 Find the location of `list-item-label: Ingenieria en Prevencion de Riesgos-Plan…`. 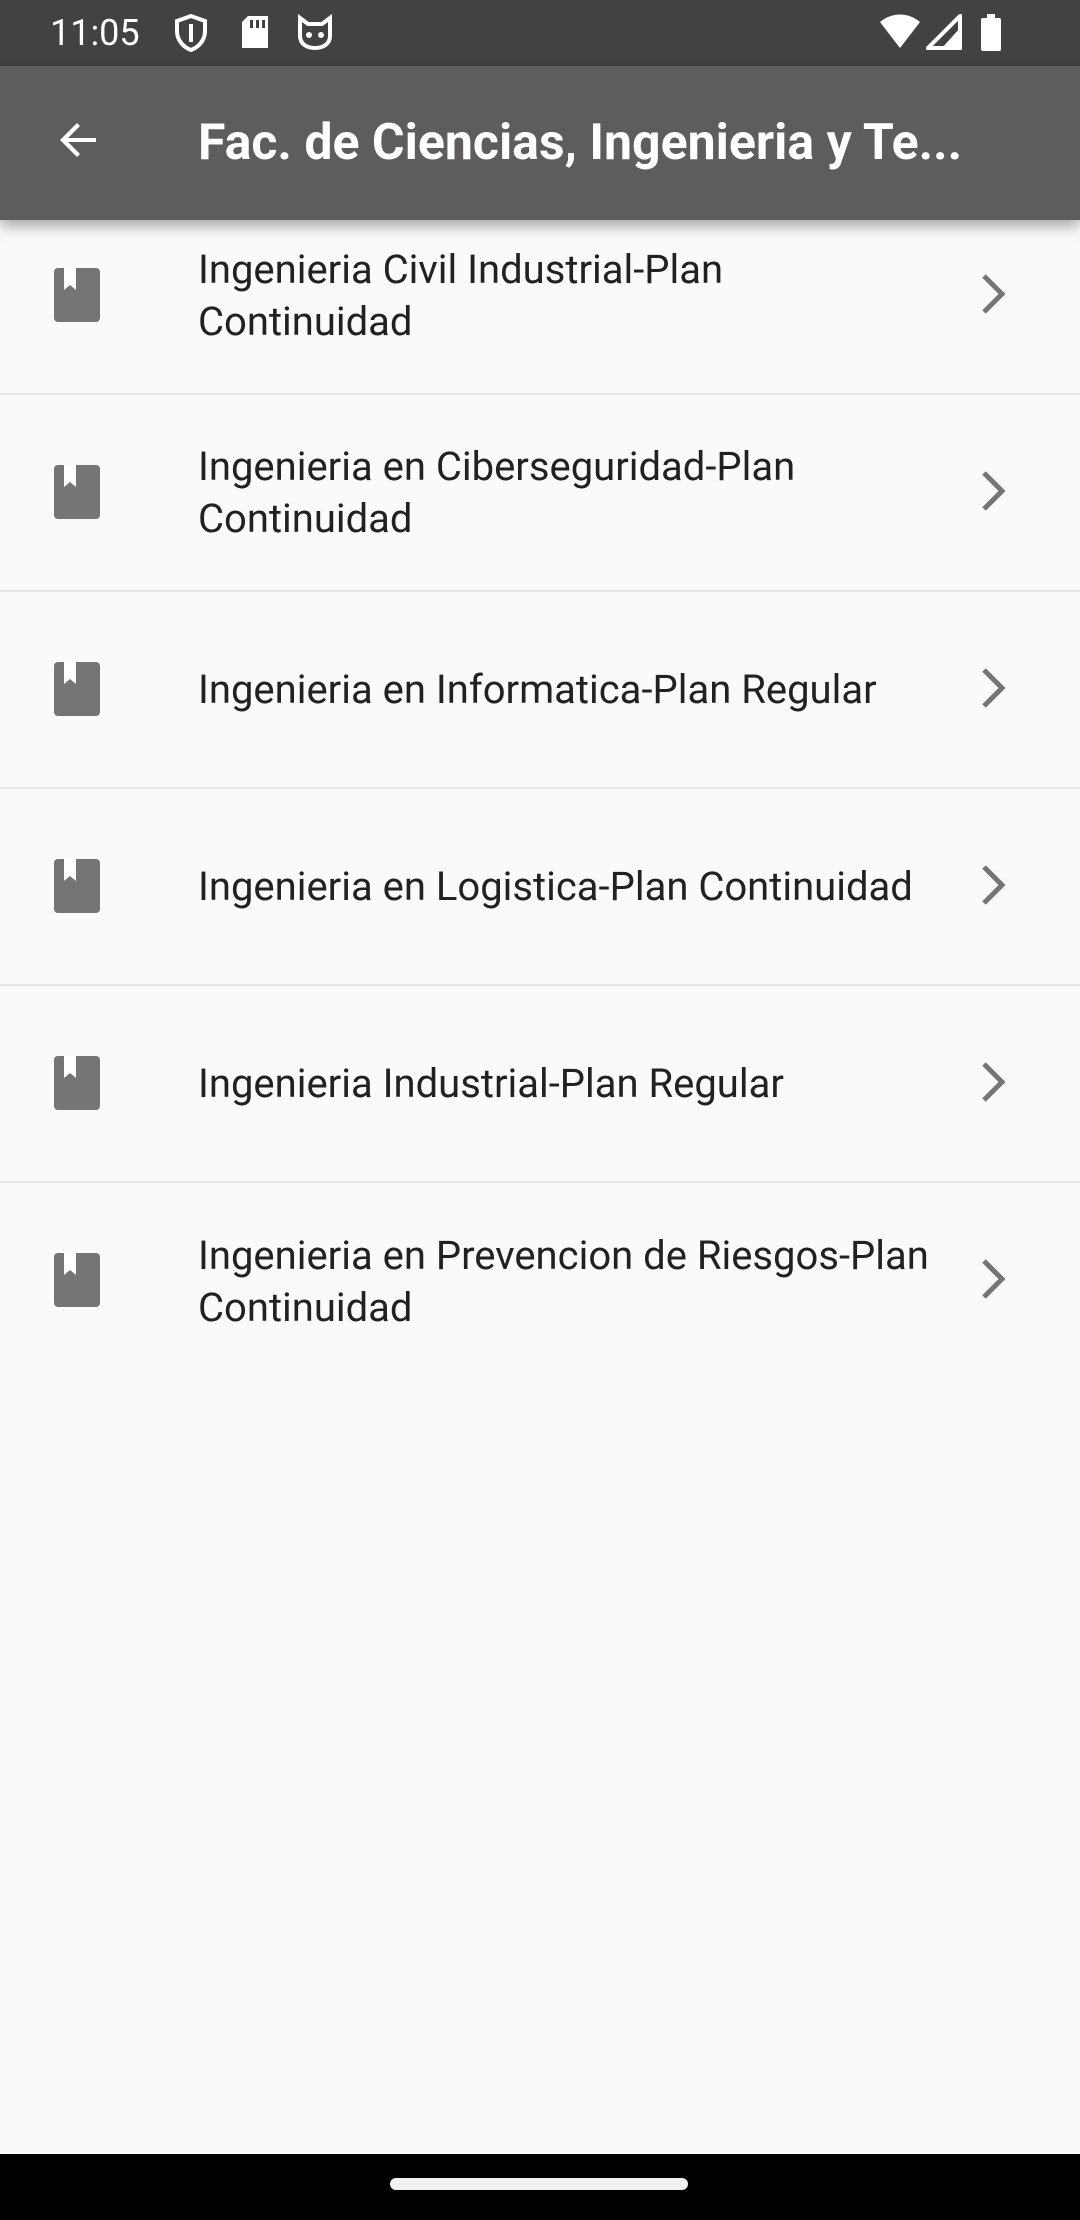

list-item-label: Ingenieria en Prevencion de Riesgos-Plan… is located at coordinates (563, 1281).